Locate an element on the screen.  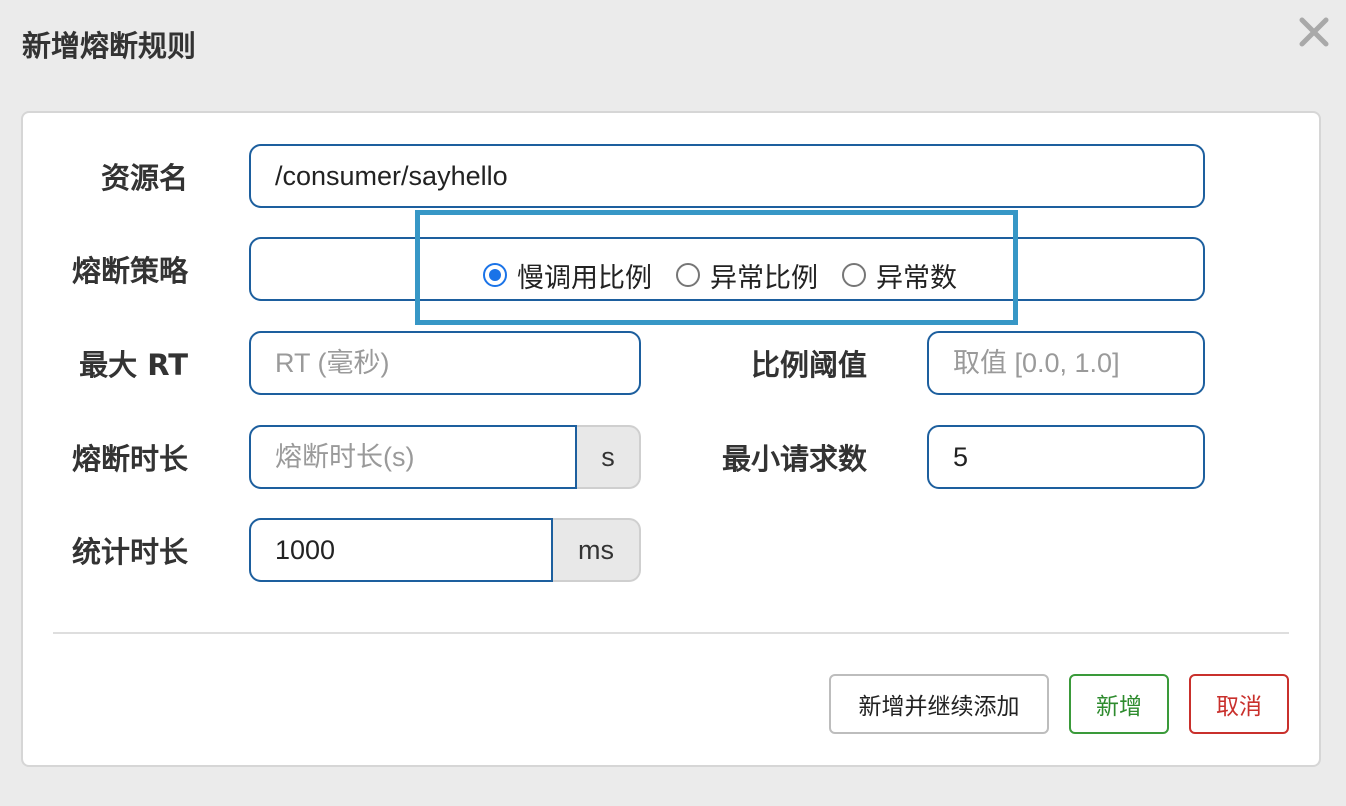
radio-checked-icon is located at coordinates (495, 275).